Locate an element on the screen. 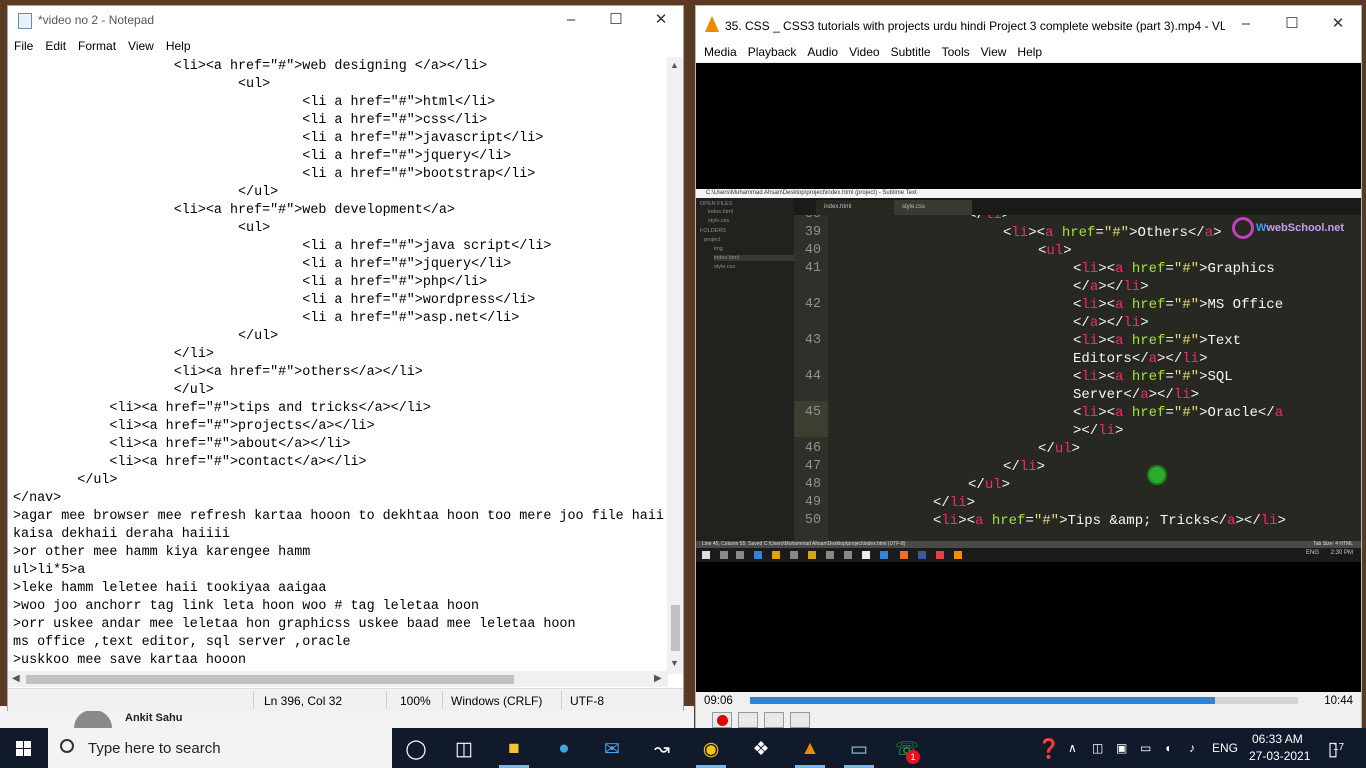 The height and width of the screenshot is (768, 1366). scroll-up-icon: ▲ is located at coordinates (674, 65).